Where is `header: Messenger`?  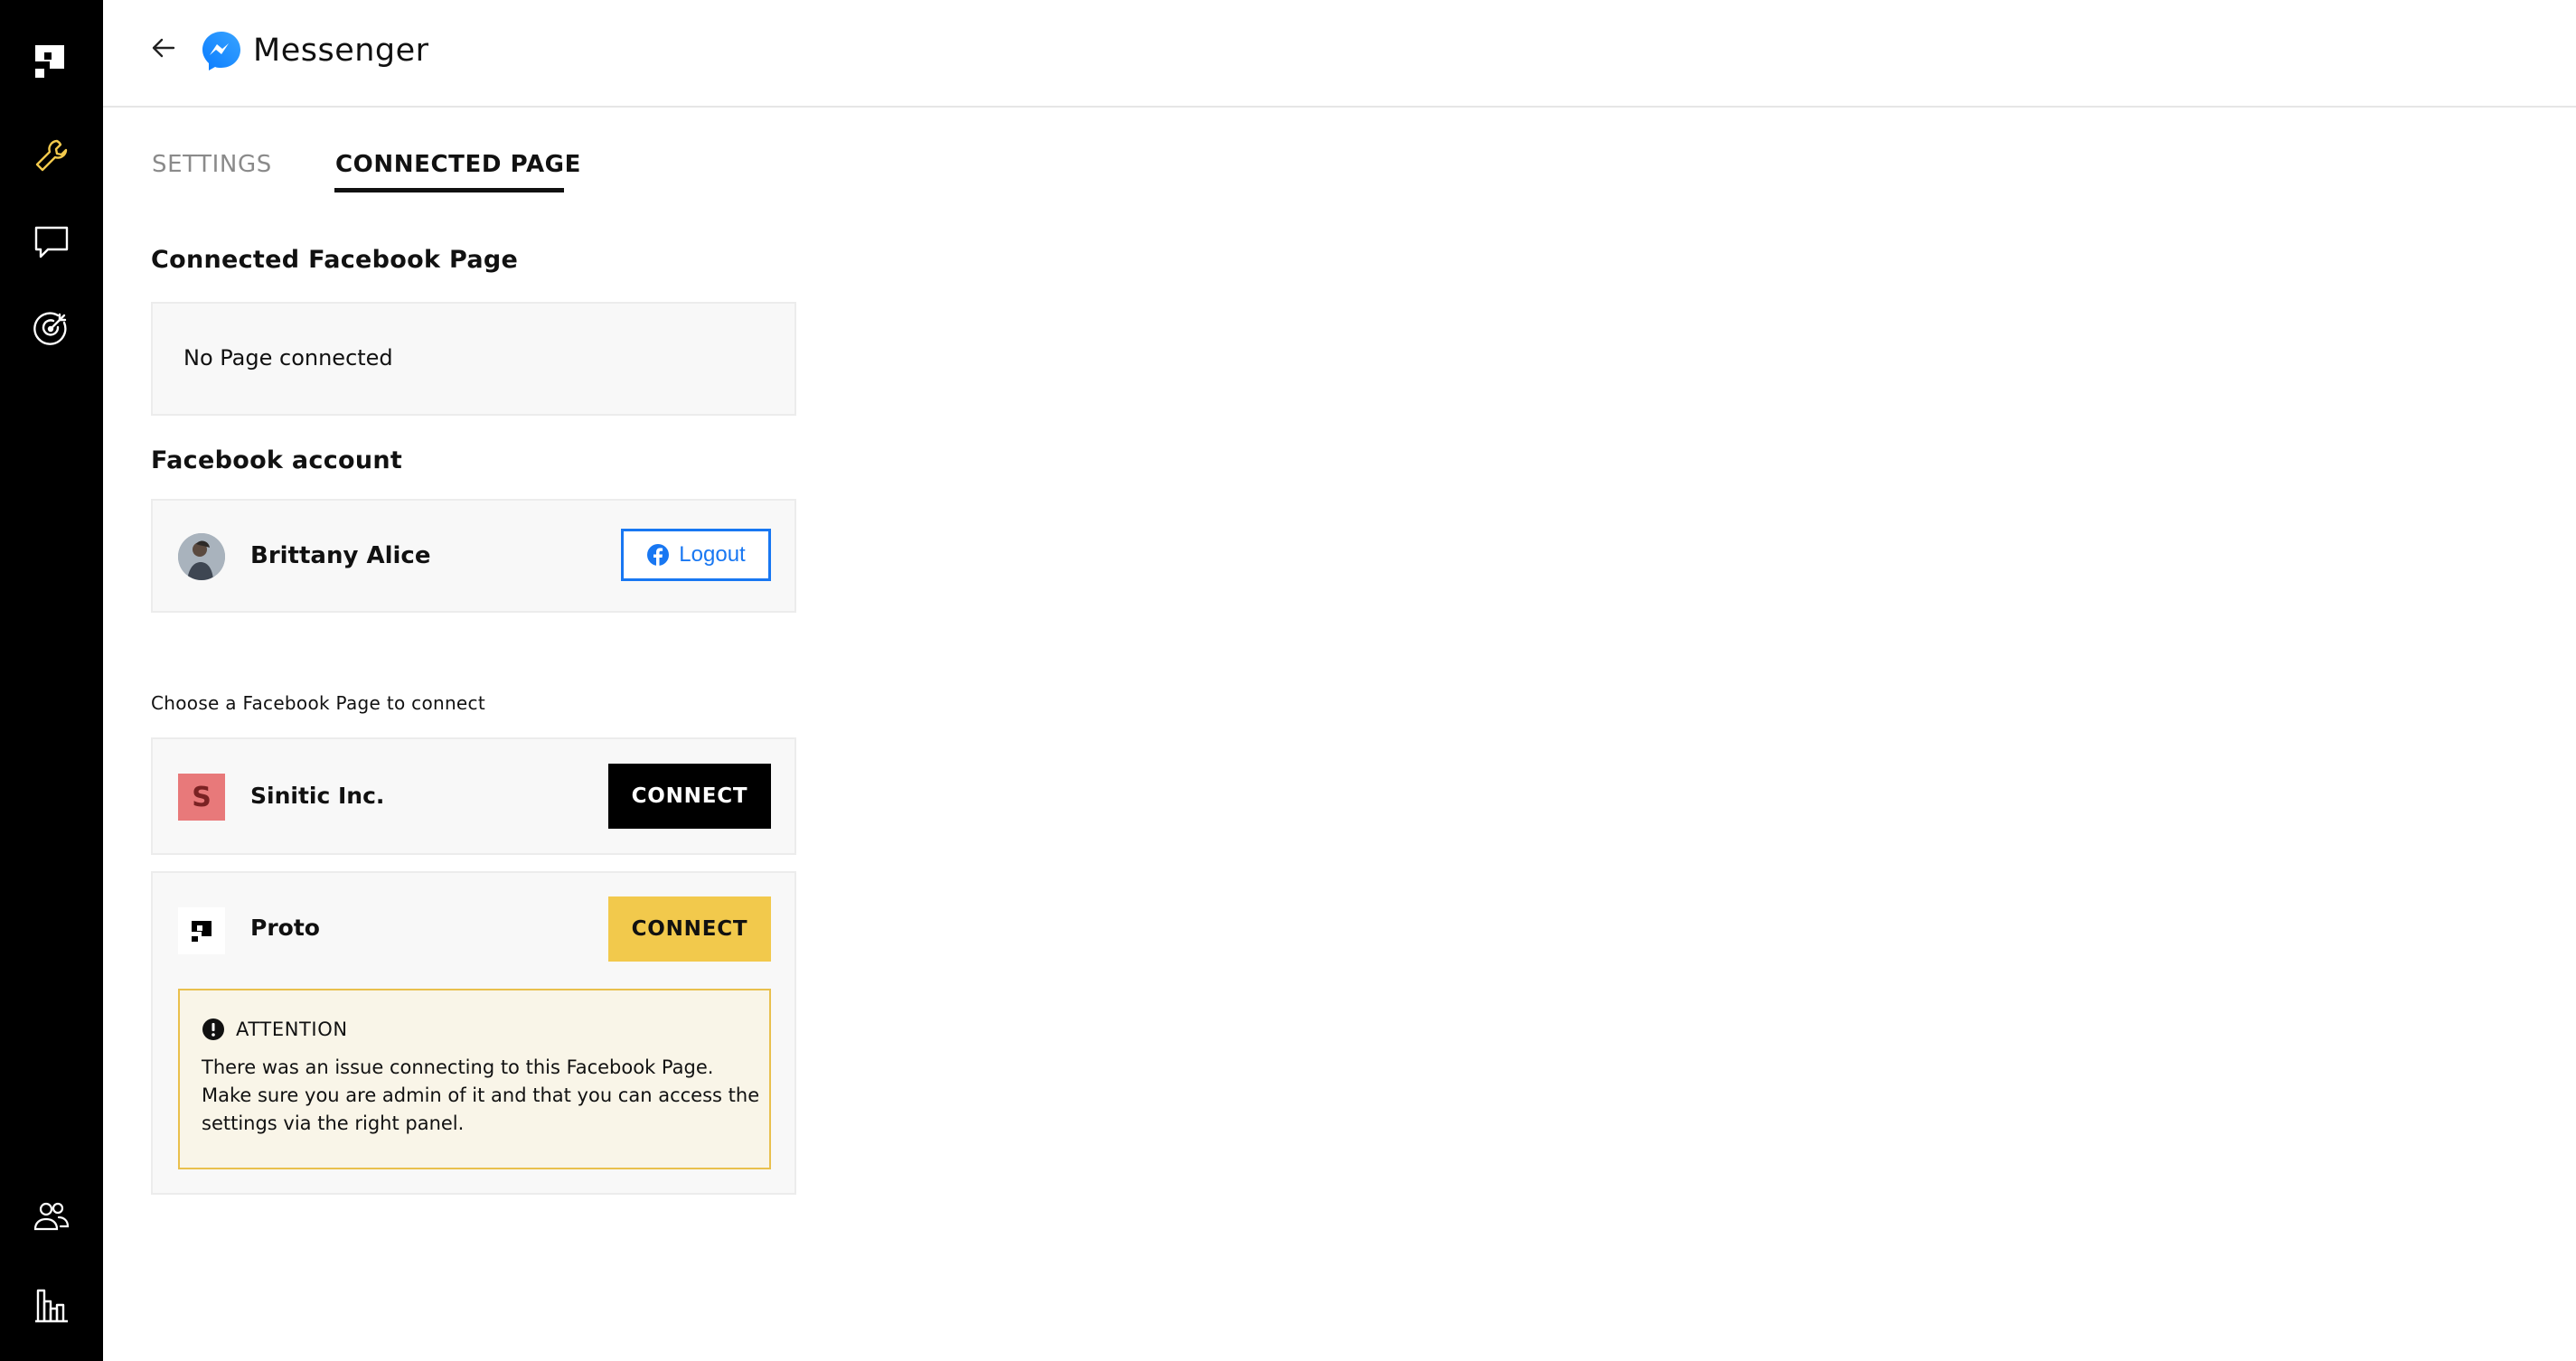
header: Messenger is located at coordinates (1339, 54).